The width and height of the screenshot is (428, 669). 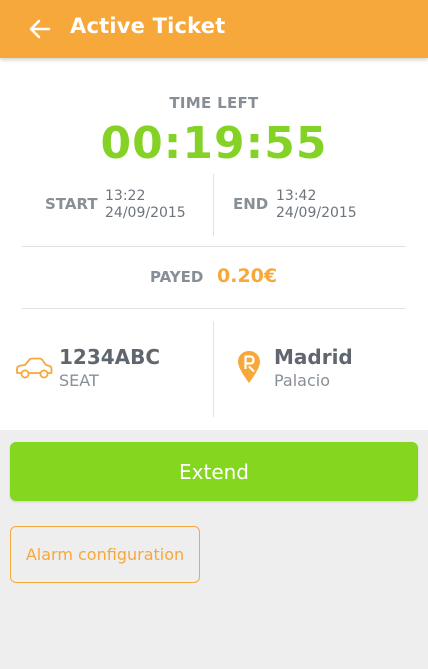 I want to click on extend-button: Extend, so click(x=214, y=471).